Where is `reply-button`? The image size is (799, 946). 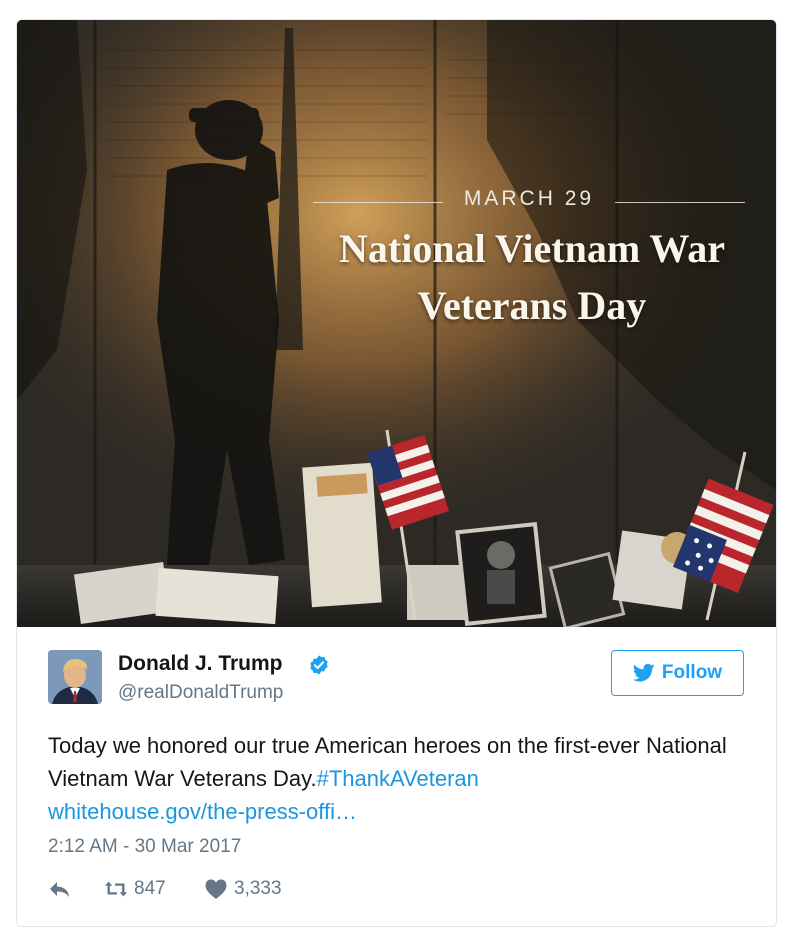
reply-button is located at coordinates (60, 889).